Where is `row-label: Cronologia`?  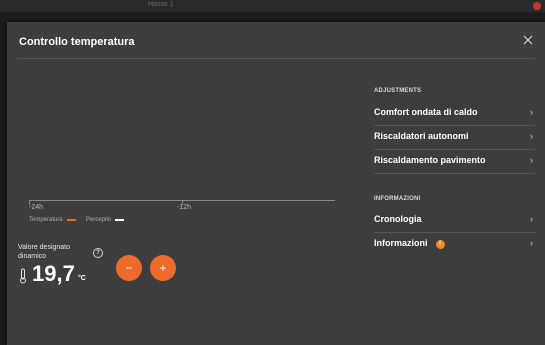
row-label: Cronologia is located at coordinates (398, 219).